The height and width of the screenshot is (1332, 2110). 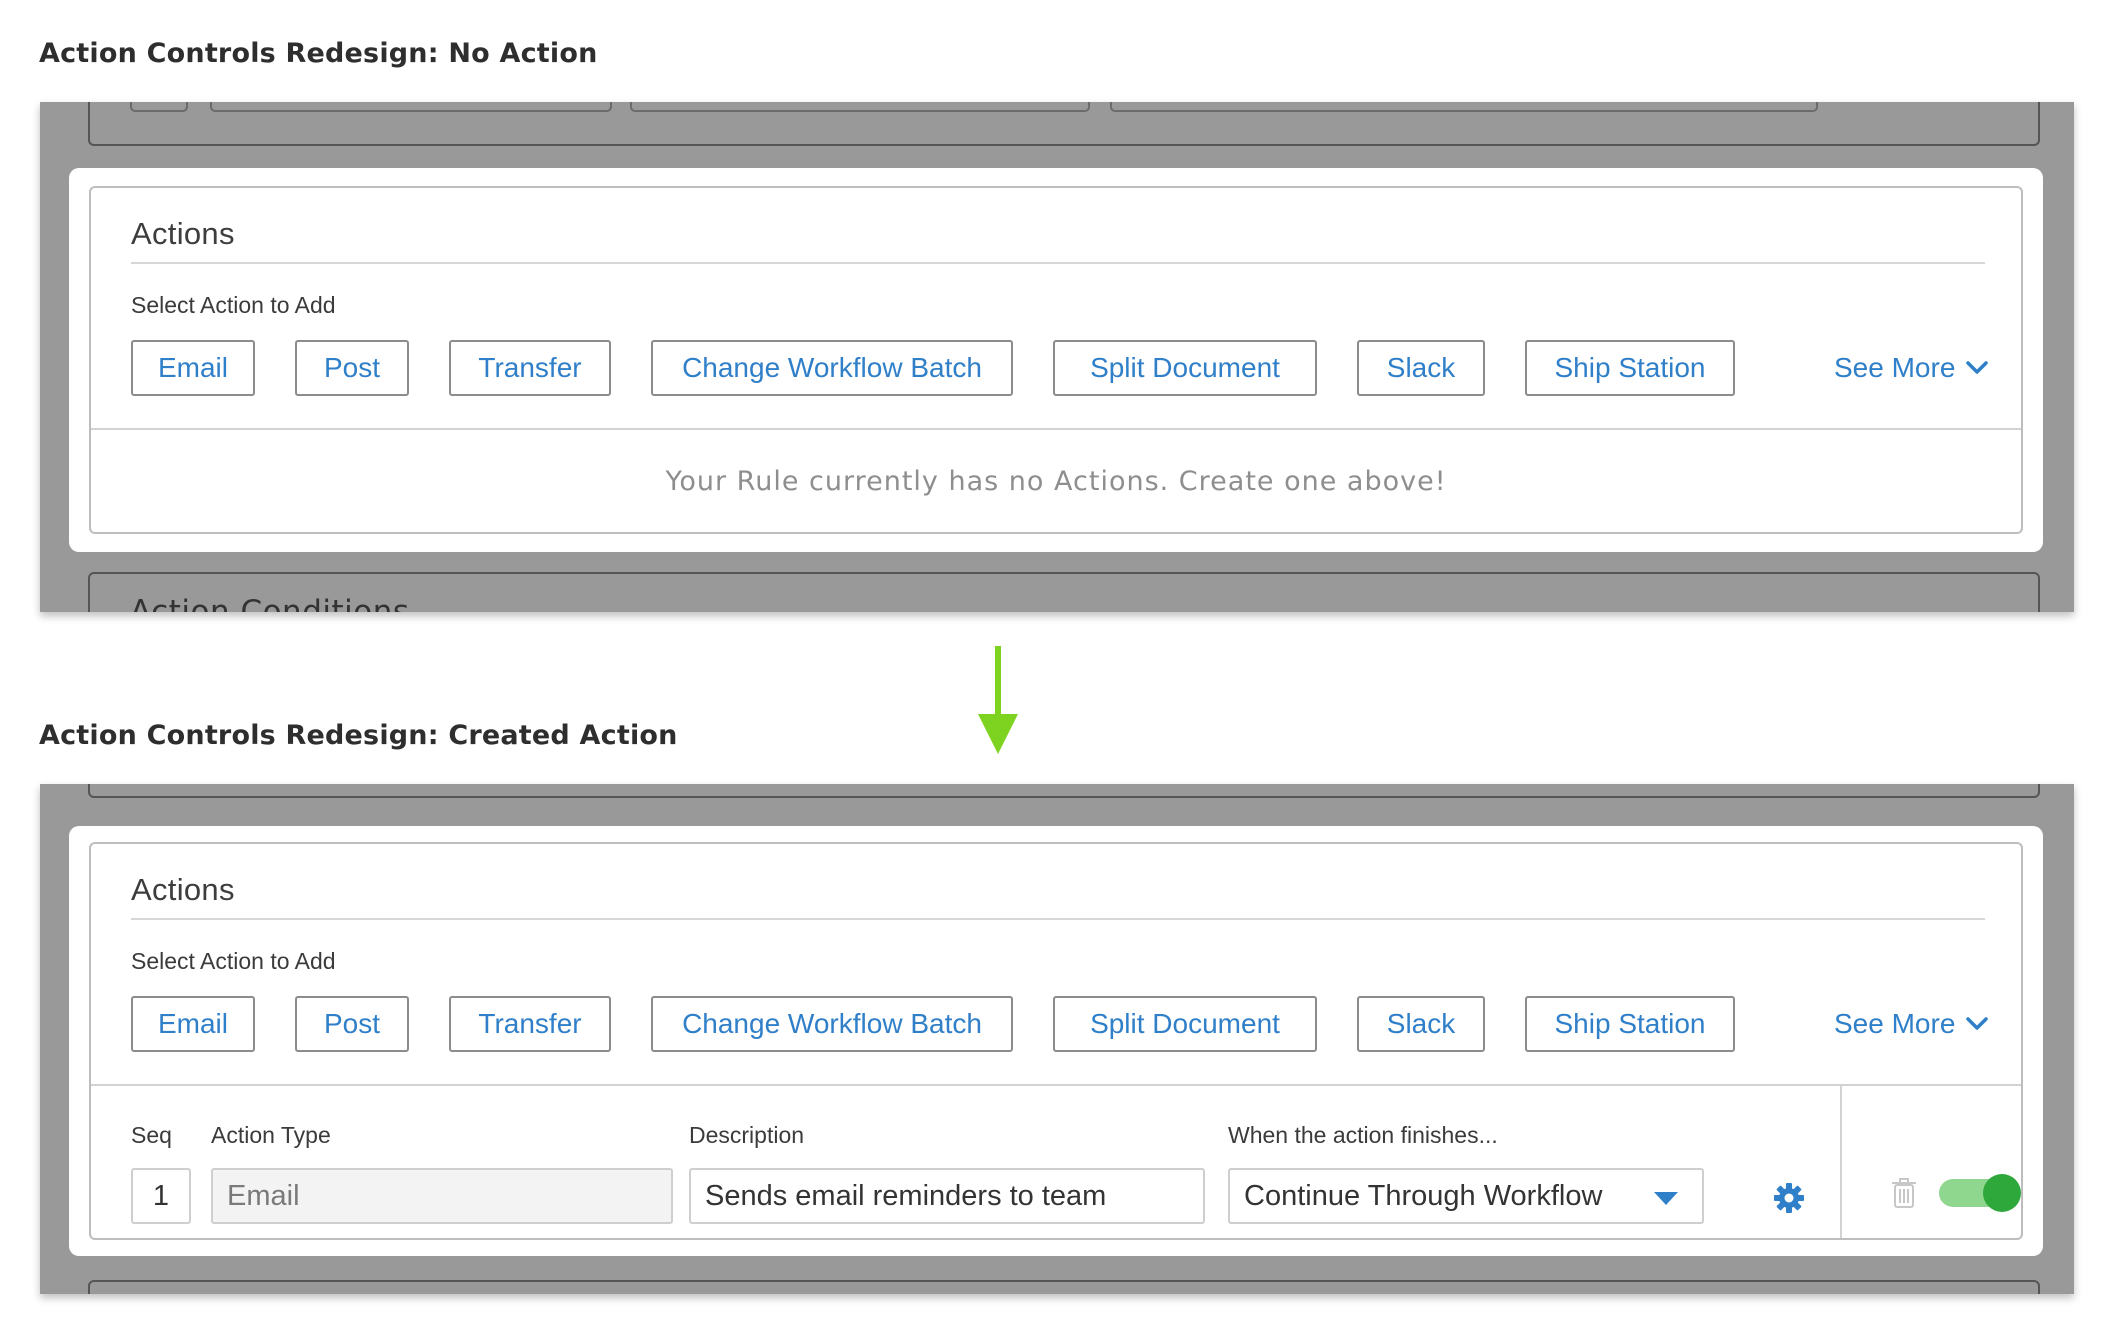 What do you see at coordinates (1666, 1198) in the screenshot?
I see `dropdown-caret-icon` at bounding box center [1666, 1198].